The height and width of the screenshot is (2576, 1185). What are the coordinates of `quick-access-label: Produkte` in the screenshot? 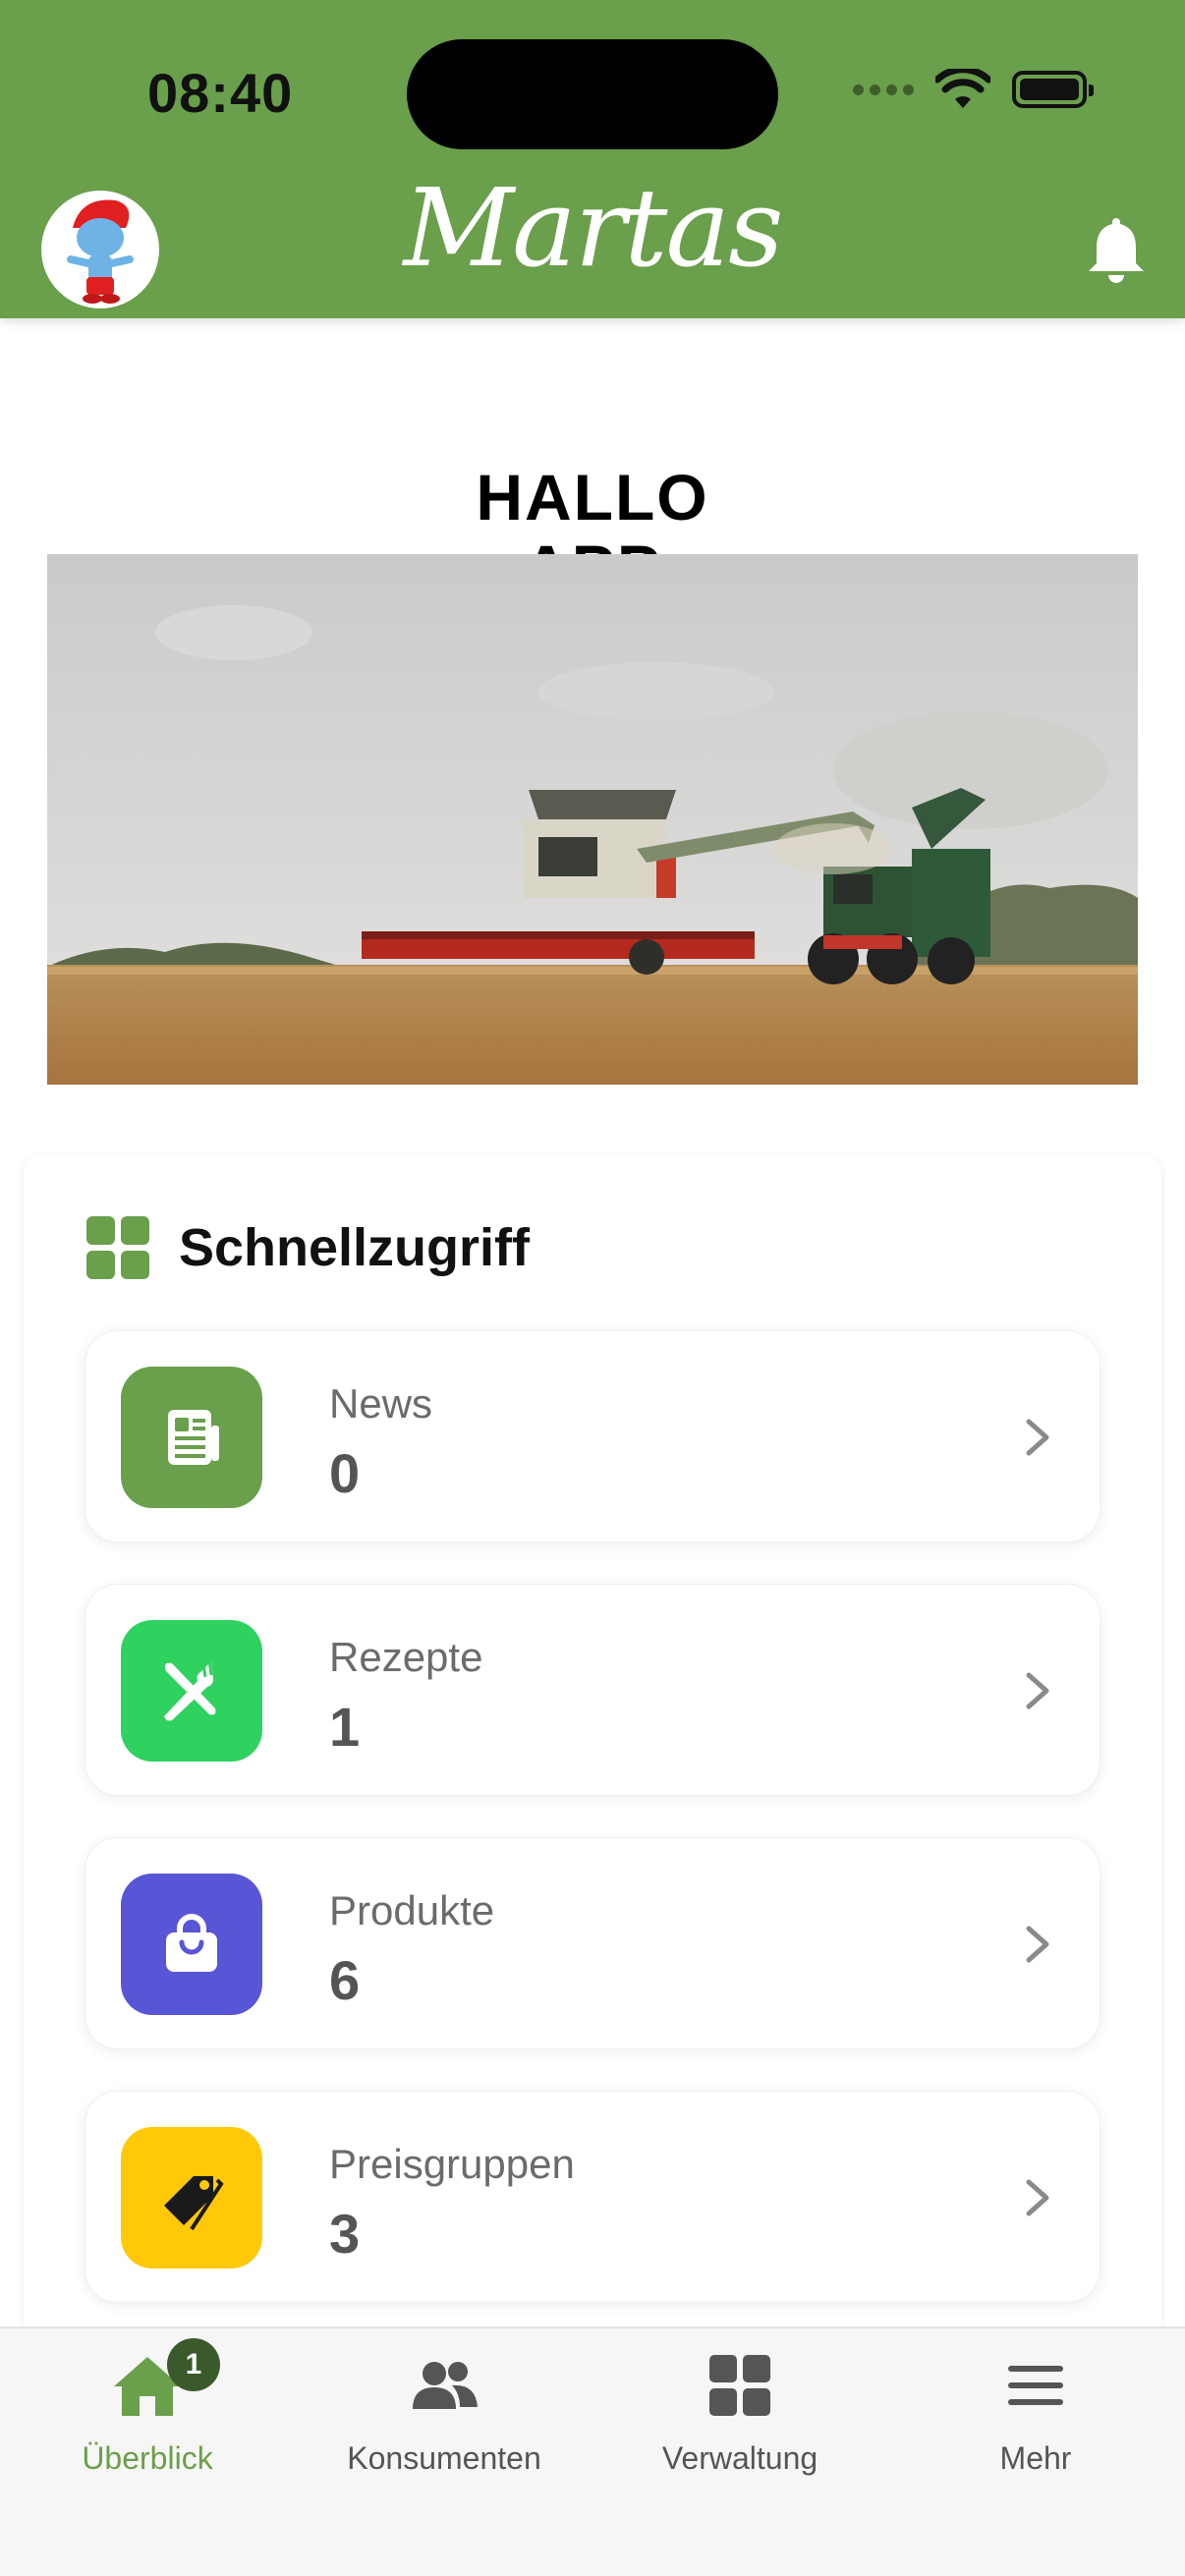 It's located at (412, 1910).